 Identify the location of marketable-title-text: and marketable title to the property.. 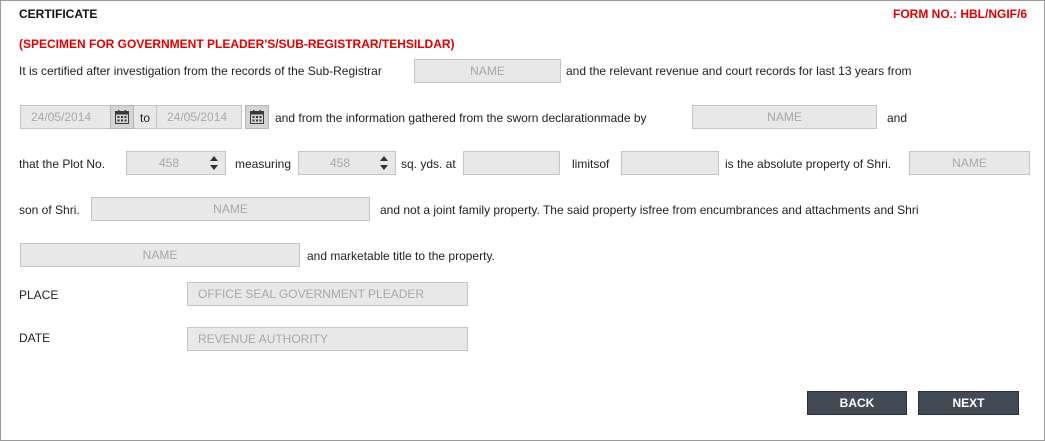
(401, 256).